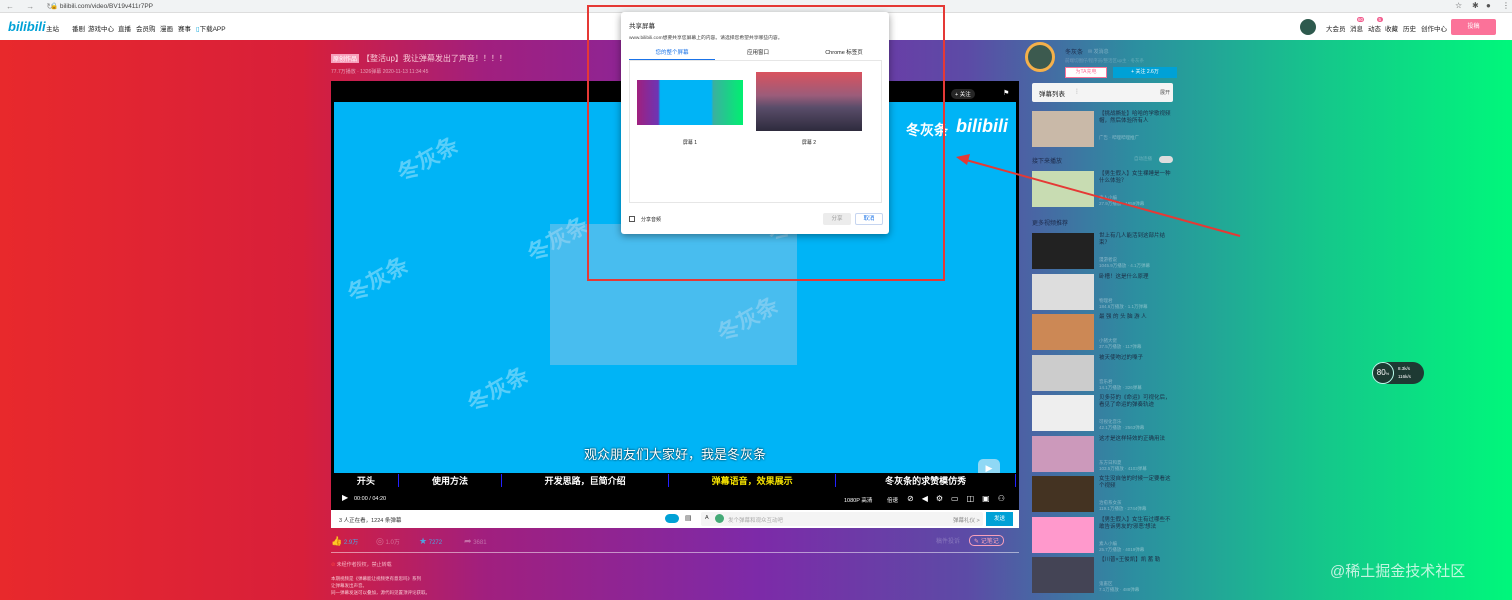 The height and width of the screenshot is (600, 1512). Describe the element at coordinates (963, 159) in the screenshot. I see `arrow-head` at that location.